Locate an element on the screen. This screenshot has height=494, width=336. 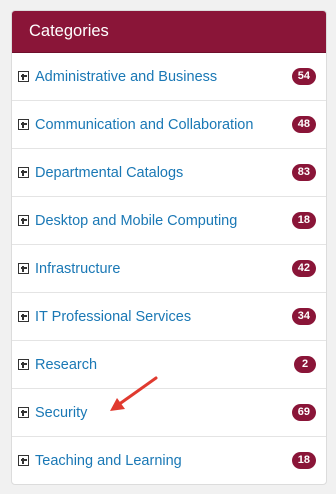
category-item-research: Research 2 is located at coordinates (169, 364).